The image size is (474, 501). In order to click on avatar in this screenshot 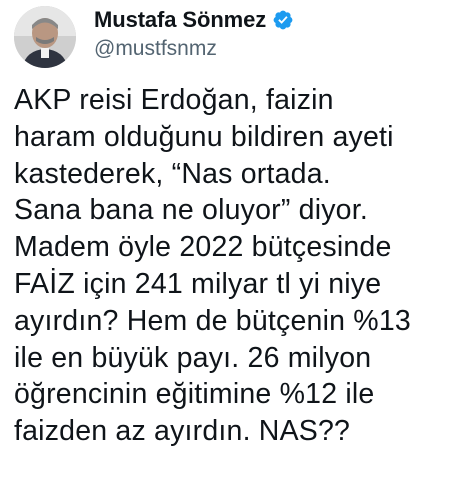, I will do `click(45, 37)`.